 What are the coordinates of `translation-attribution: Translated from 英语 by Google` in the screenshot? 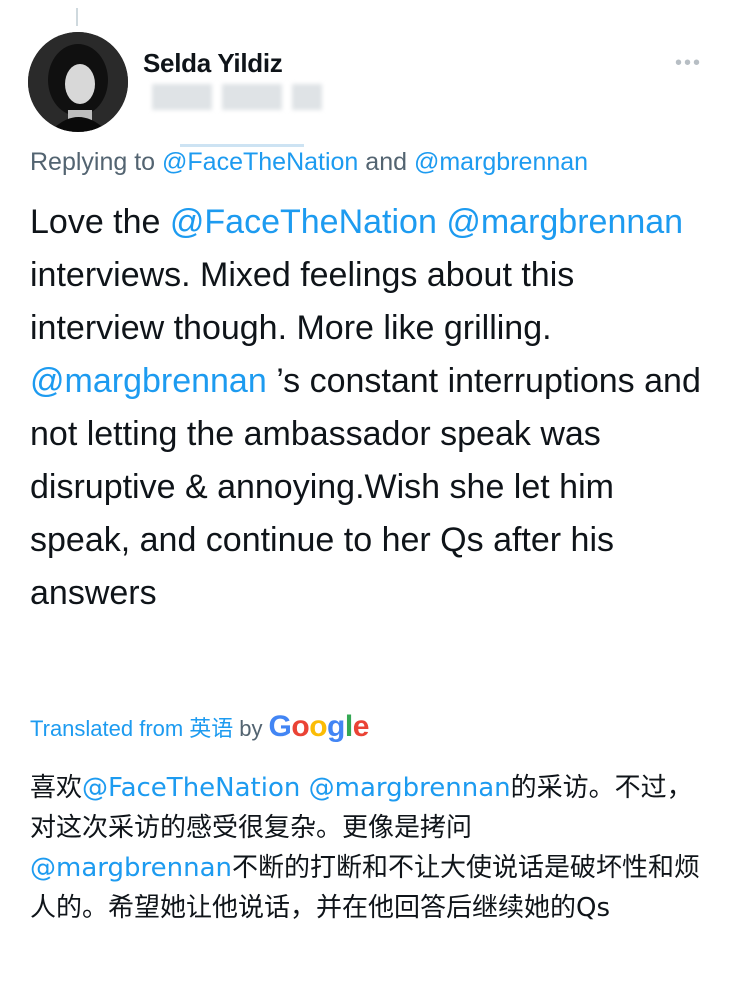 It's located at (199, 727).